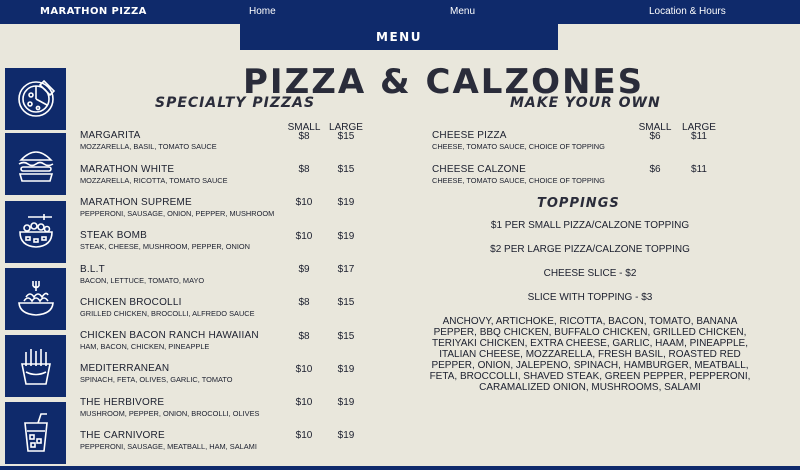 Image resolution: width=800 pixels, height=470 pixels. Describe the element at coordinates (35, 99) in the screenshot. I see `pizza-icon` at that location.